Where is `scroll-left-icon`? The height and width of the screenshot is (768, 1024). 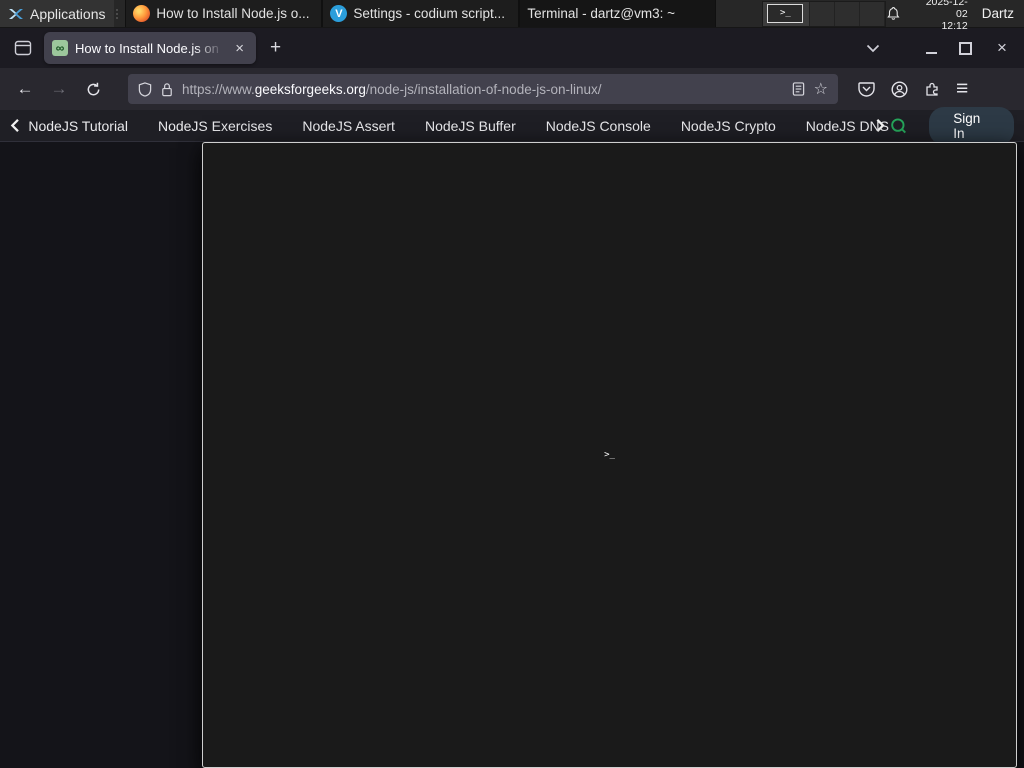
scroll-left-icon is located at coordinates (15, 125).